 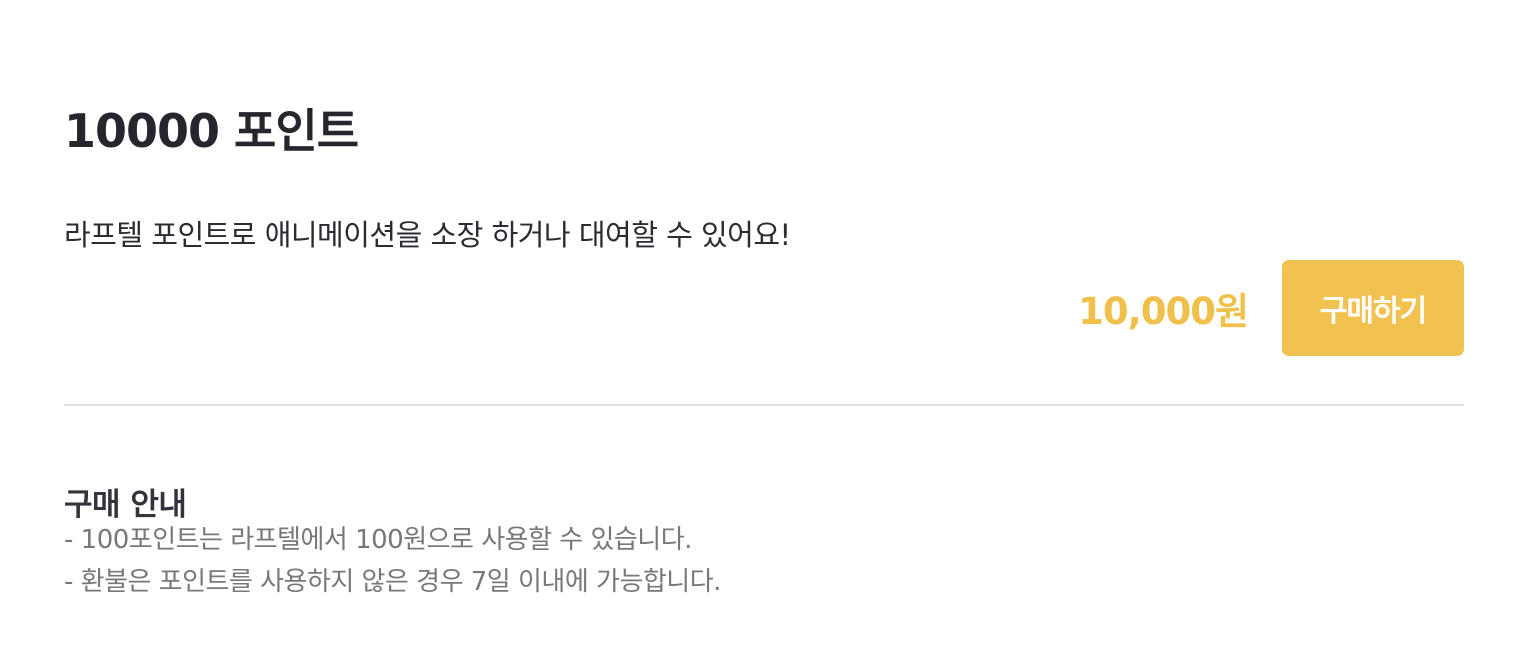 I want to click on section-divider, so click(x=764, y=405).